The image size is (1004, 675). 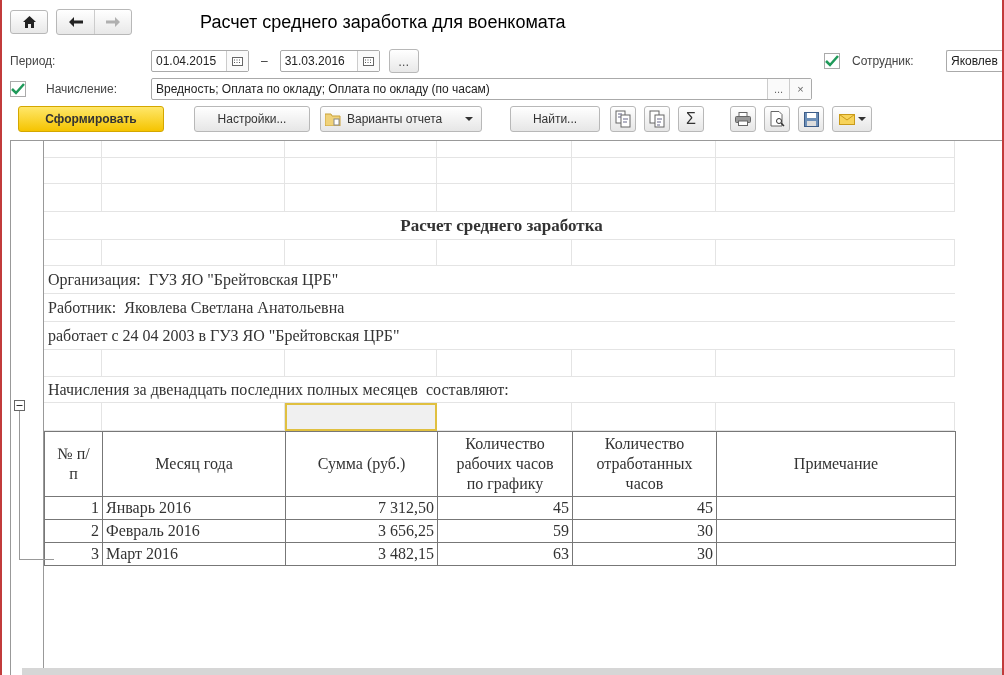 I want to click on report-line: Работник: Яковлева Светлана Анатольевна, so click(x=196, y=307).